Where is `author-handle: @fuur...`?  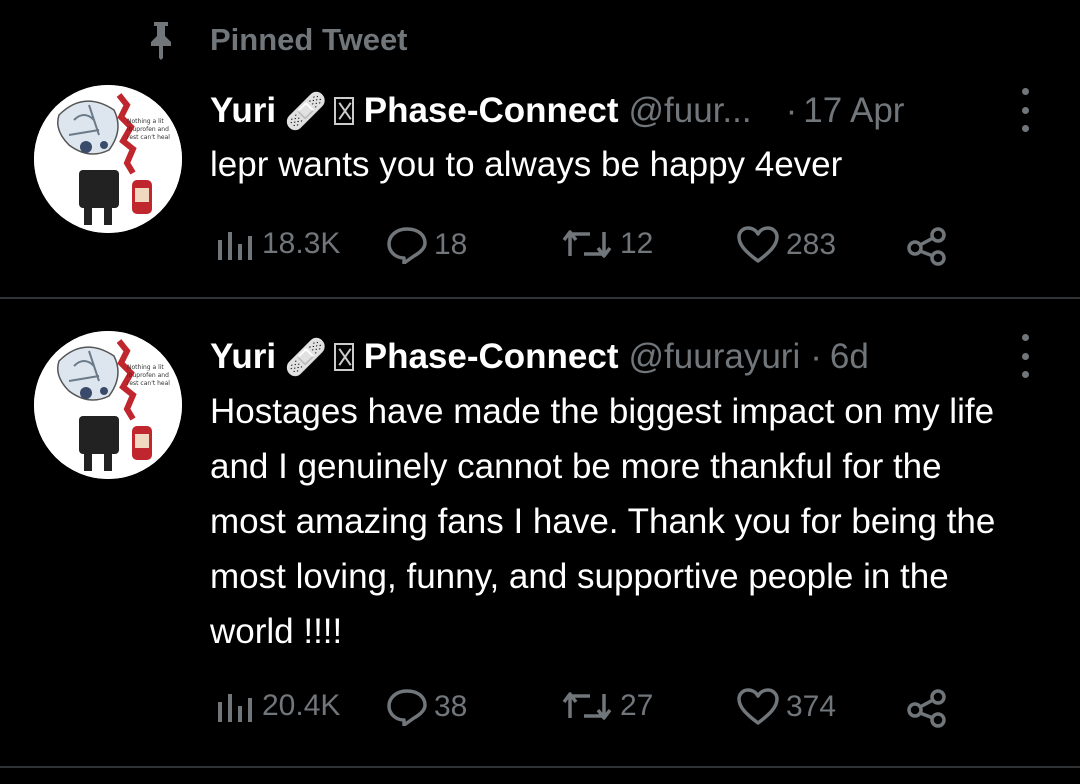 author-handle: @fuur... is located at coordinates (690, 111).